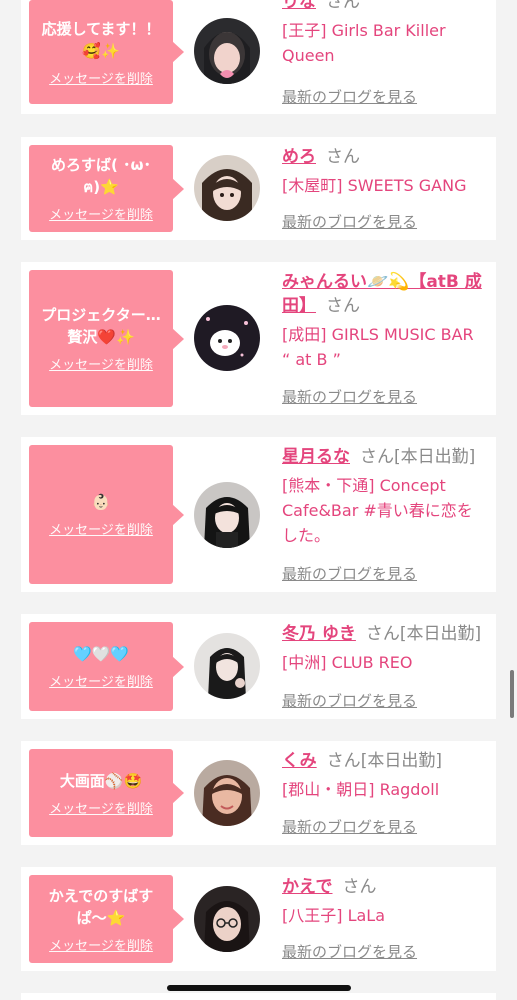  What do you see at coordinates (364, 43) in the screenshot?
I see `shop-name: [王子] Girls Bar Killer Queen` at bounding box center [364, 43].